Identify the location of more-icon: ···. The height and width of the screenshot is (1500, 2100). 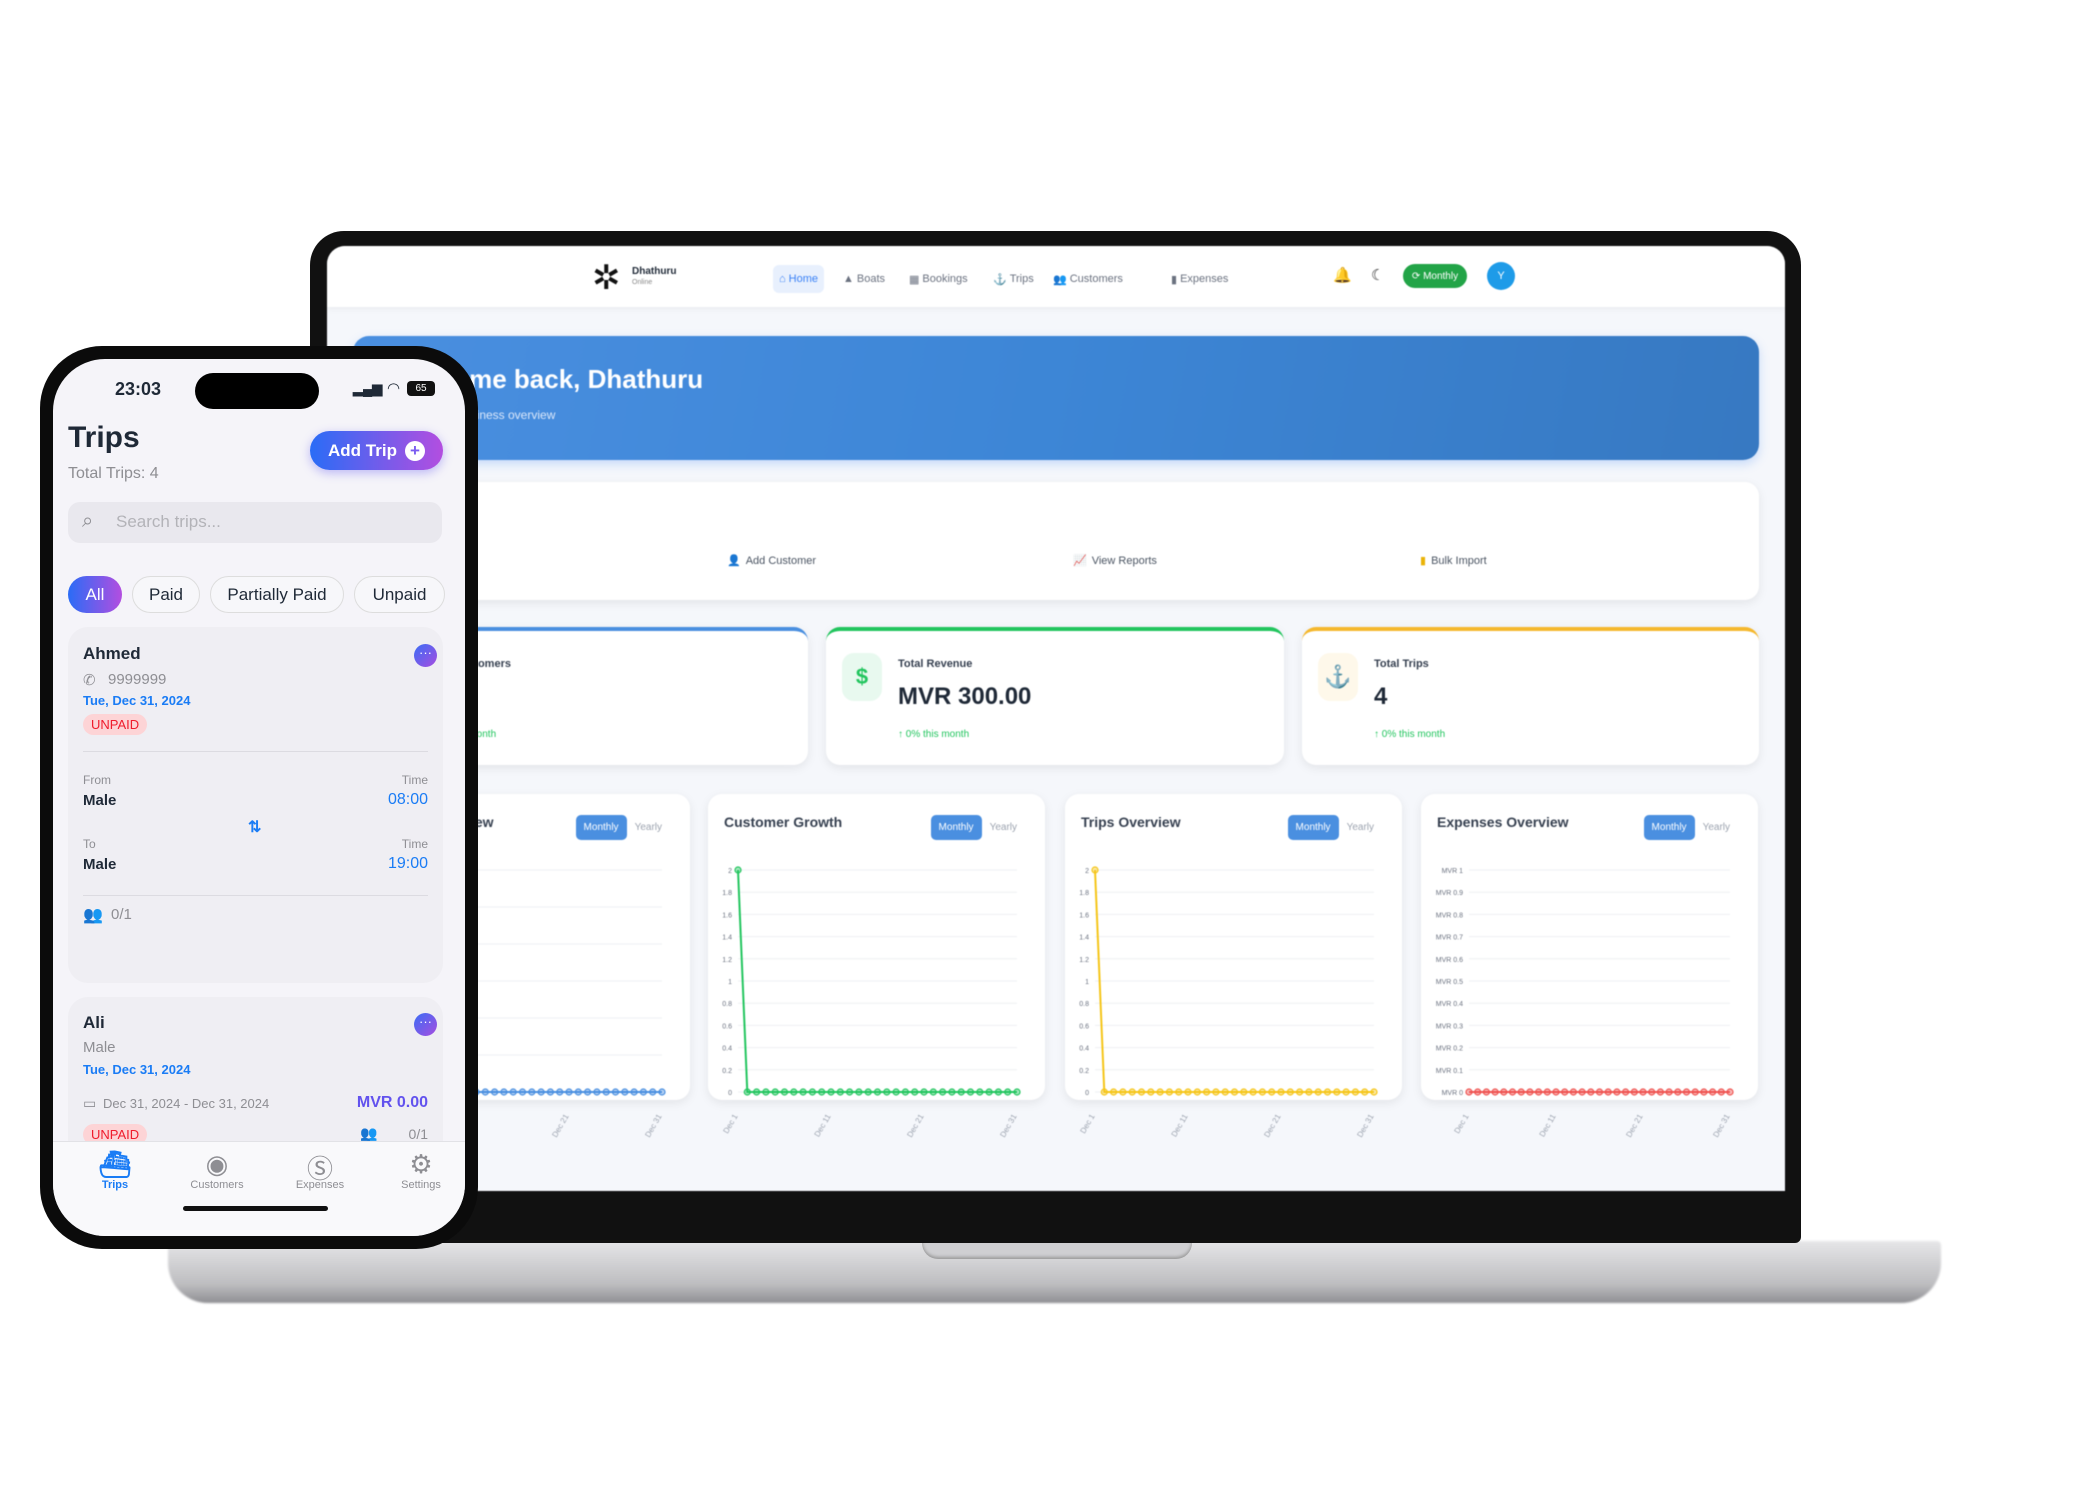
(425, 655).